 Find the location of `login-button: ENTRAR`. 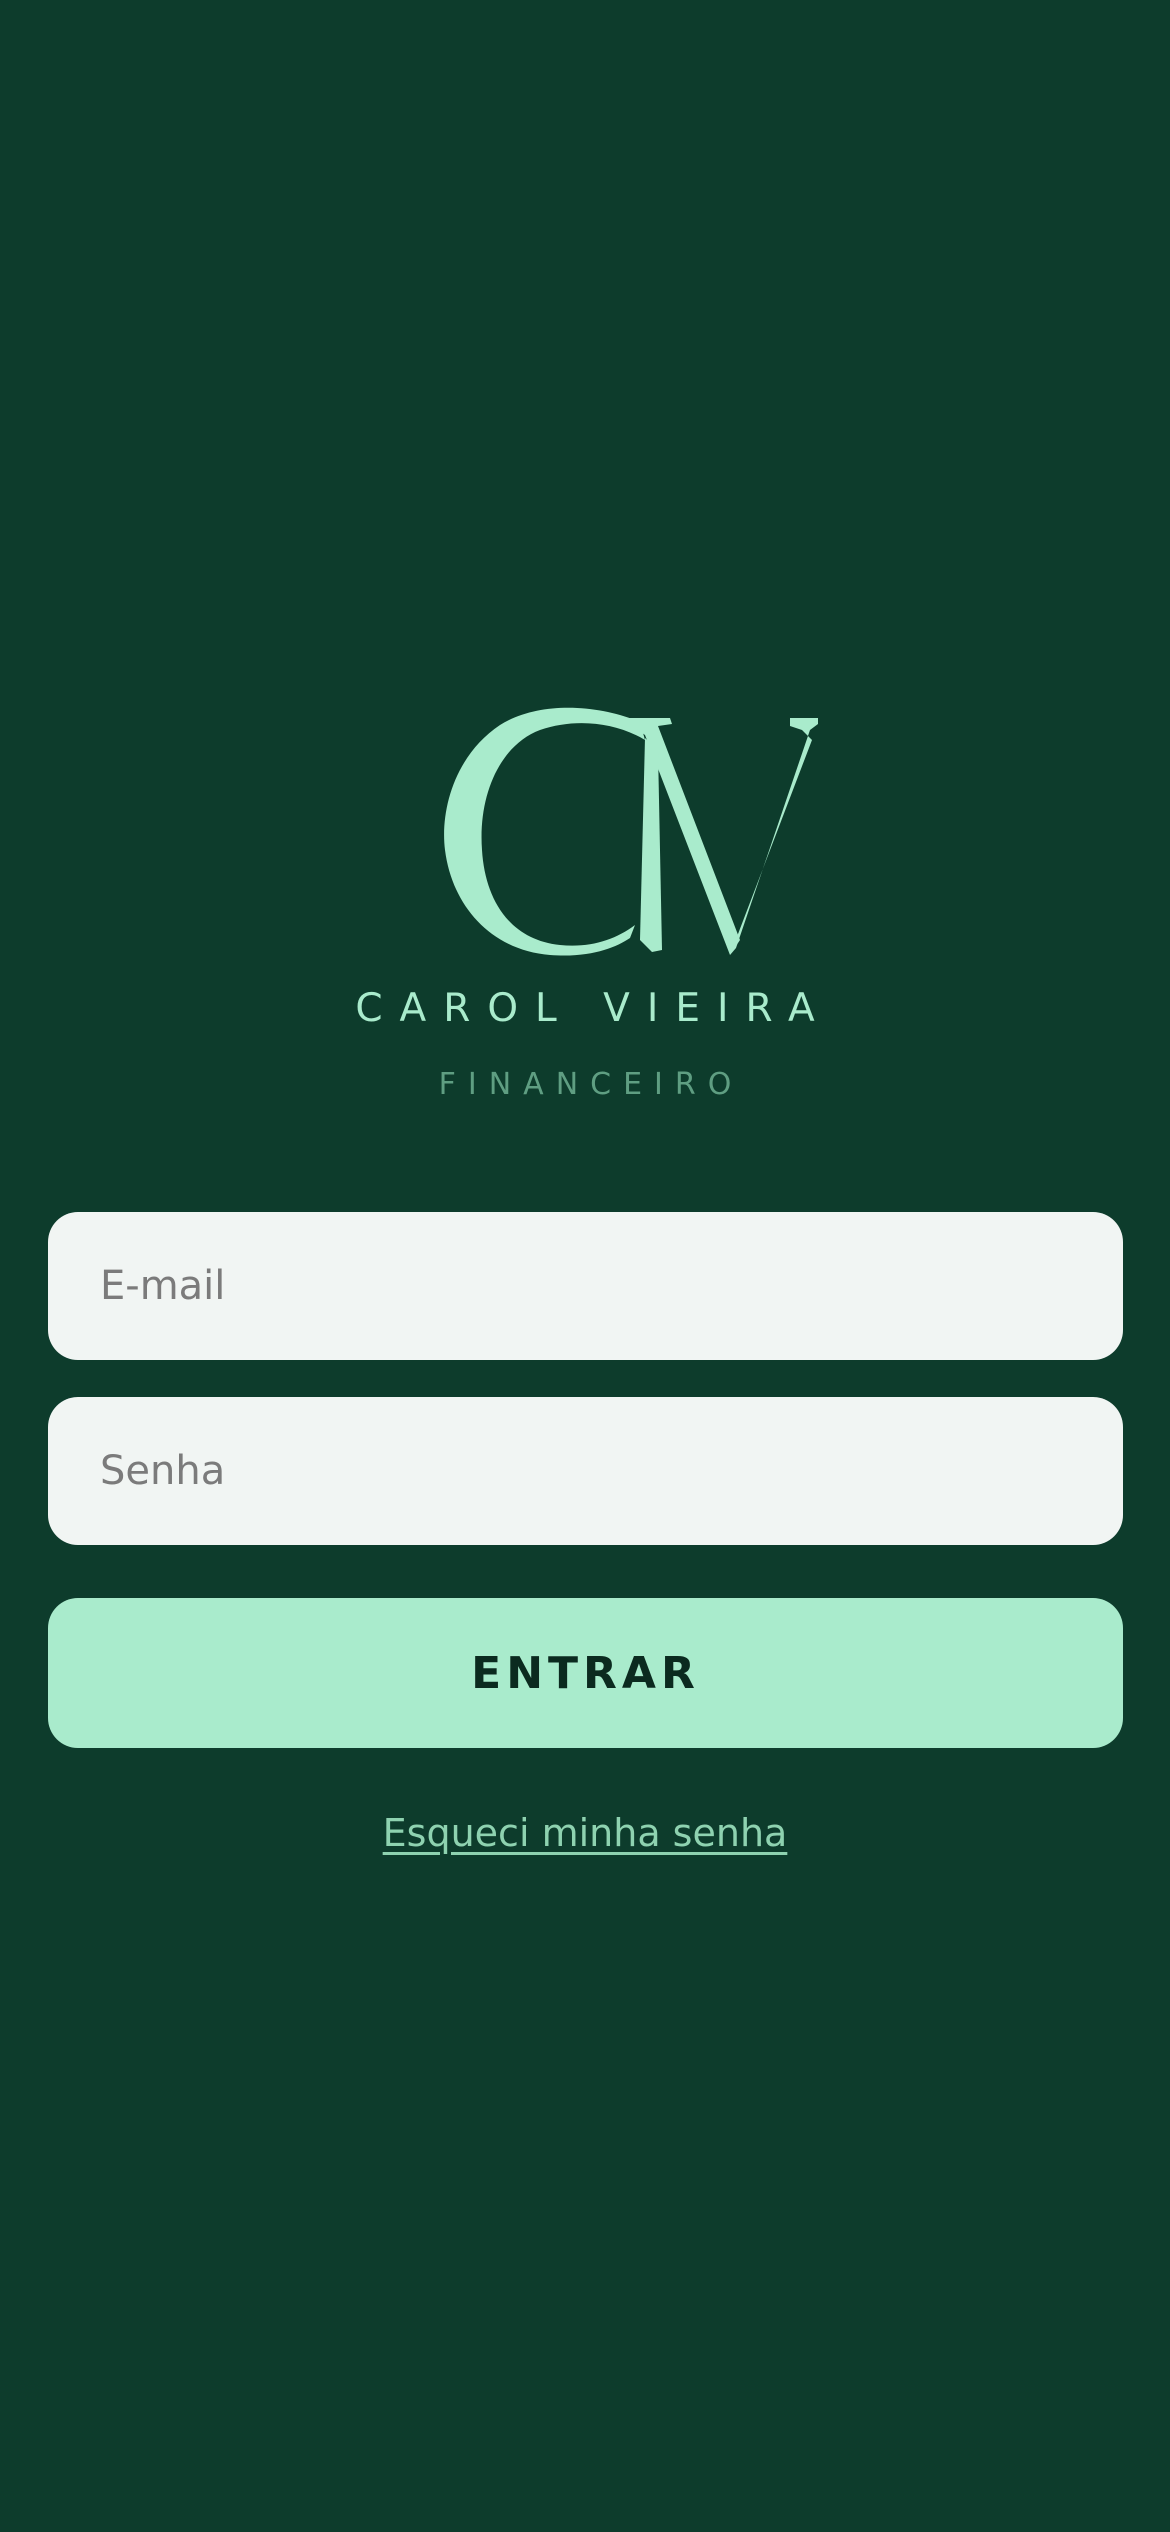

login-button: ENTRAR is located at coordinates (585, 1673).